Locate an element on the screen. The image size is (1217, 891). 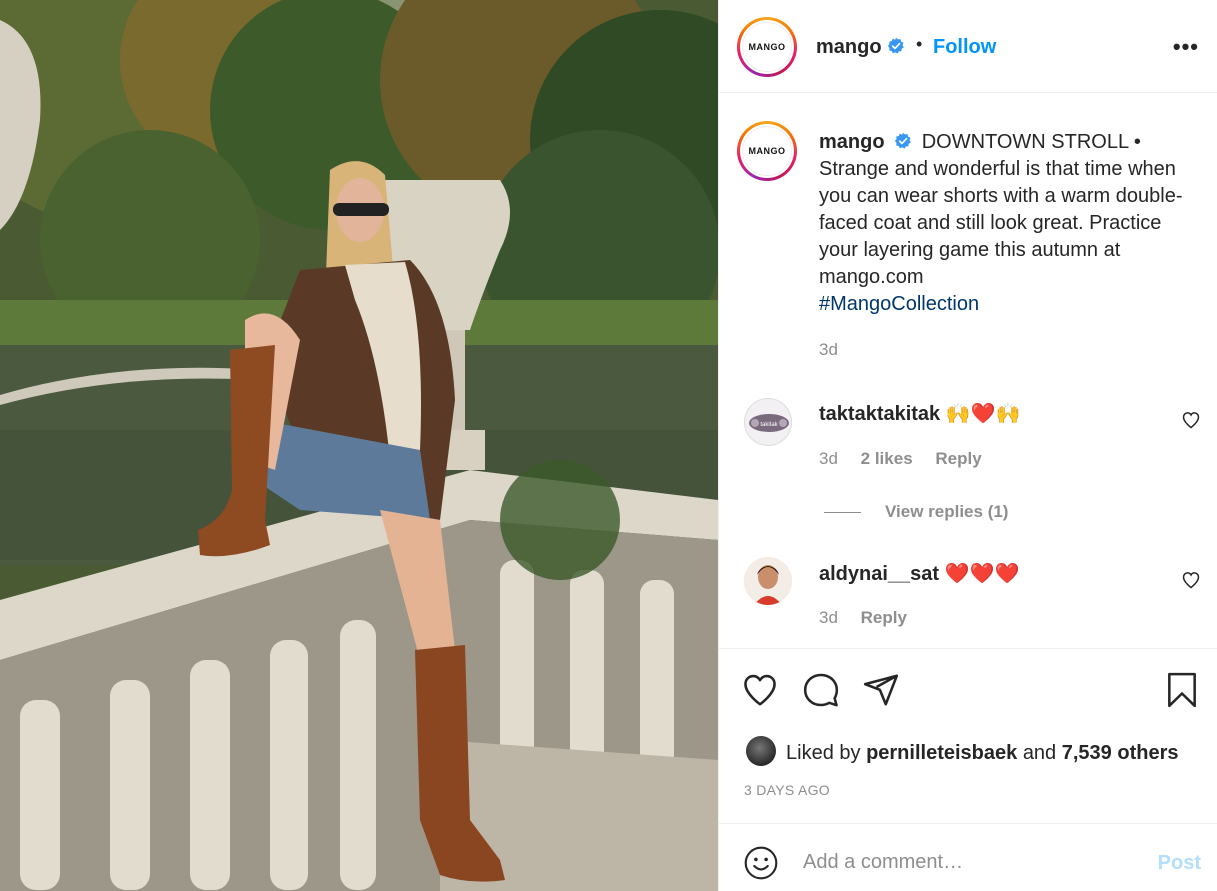
add-comment-bar: Post is located at coordinates (968, 857).